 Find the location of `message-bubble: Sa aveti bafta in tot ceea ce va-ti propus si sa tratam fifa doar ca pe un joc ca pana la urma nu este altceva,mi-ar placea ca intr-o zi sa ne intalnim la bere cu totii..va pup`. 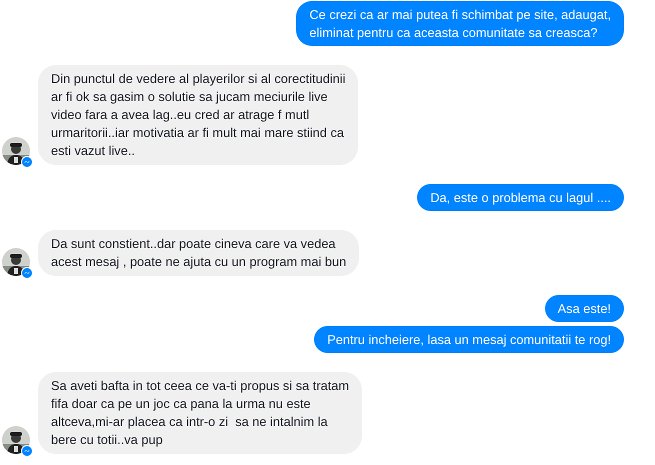

message-bubble: Sa aveti bafta in tot ceea ce va-ti propus si sa tratam fifa doar ca pe un joc ca pana la urma nu este altceva,mi-ar placea ca intr-o zi sa ne intalnim la bere cu totii..va pup is located at coordinates (200, 413).